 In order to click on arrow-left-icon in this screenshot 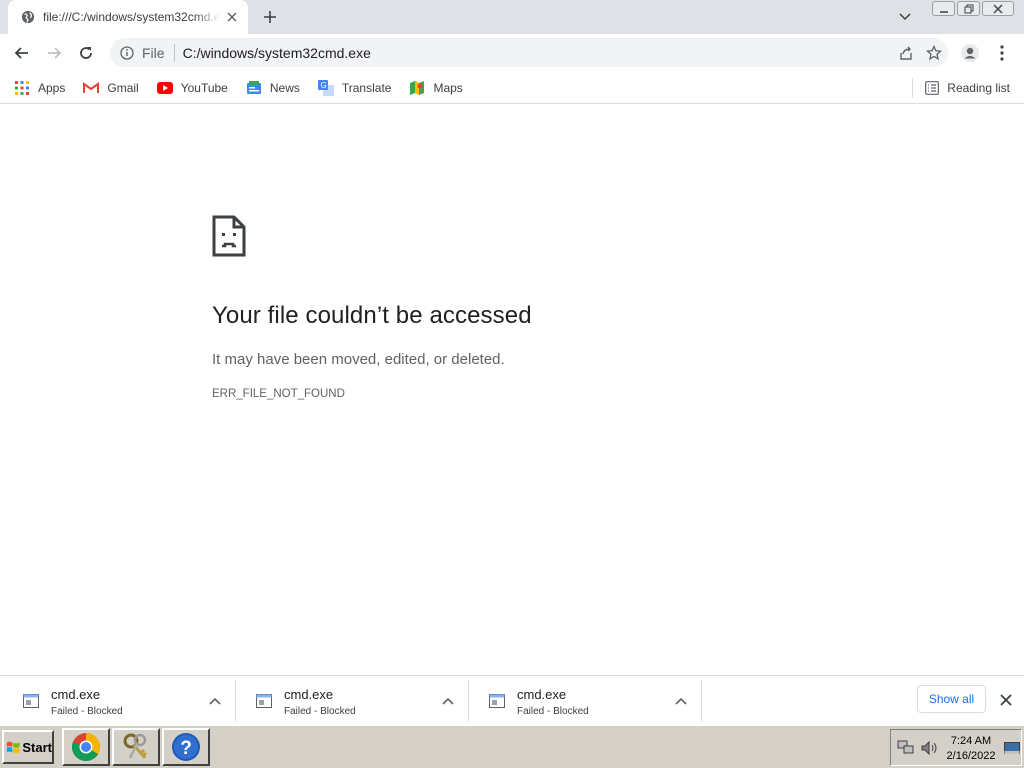, I will do `click(21, 53)`.